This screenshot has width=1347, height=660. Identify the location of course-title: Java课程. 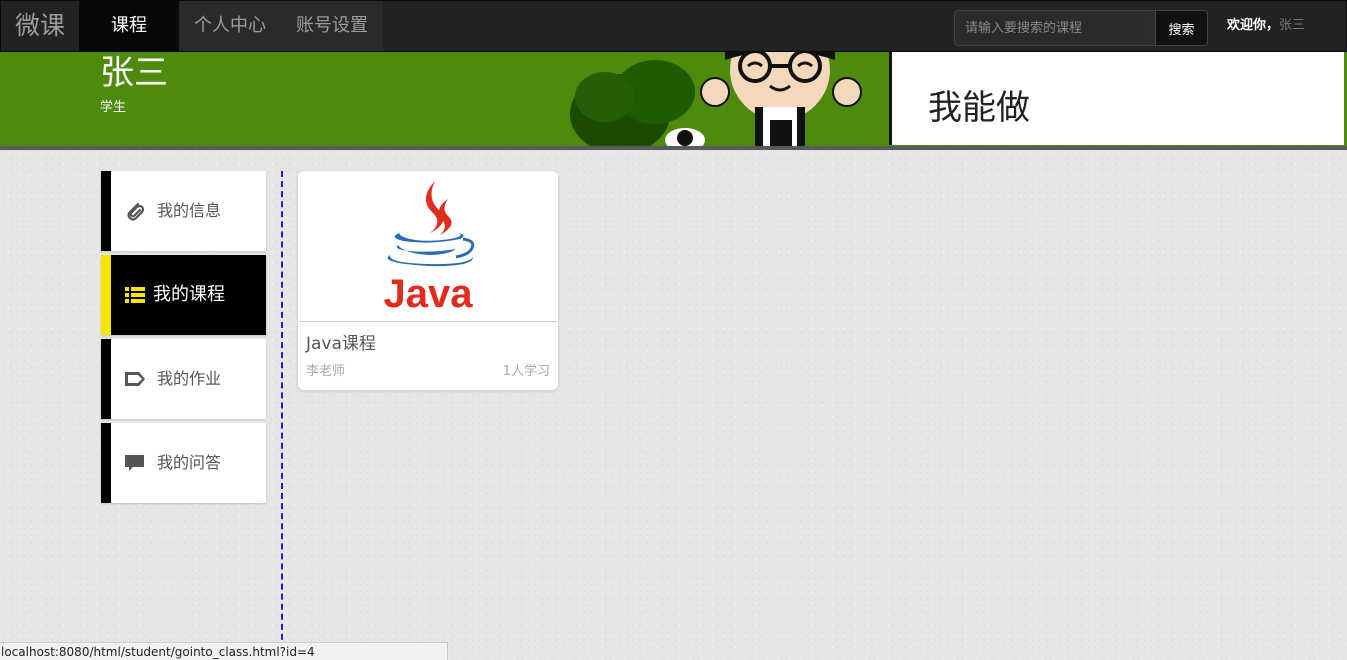
(341, 341).